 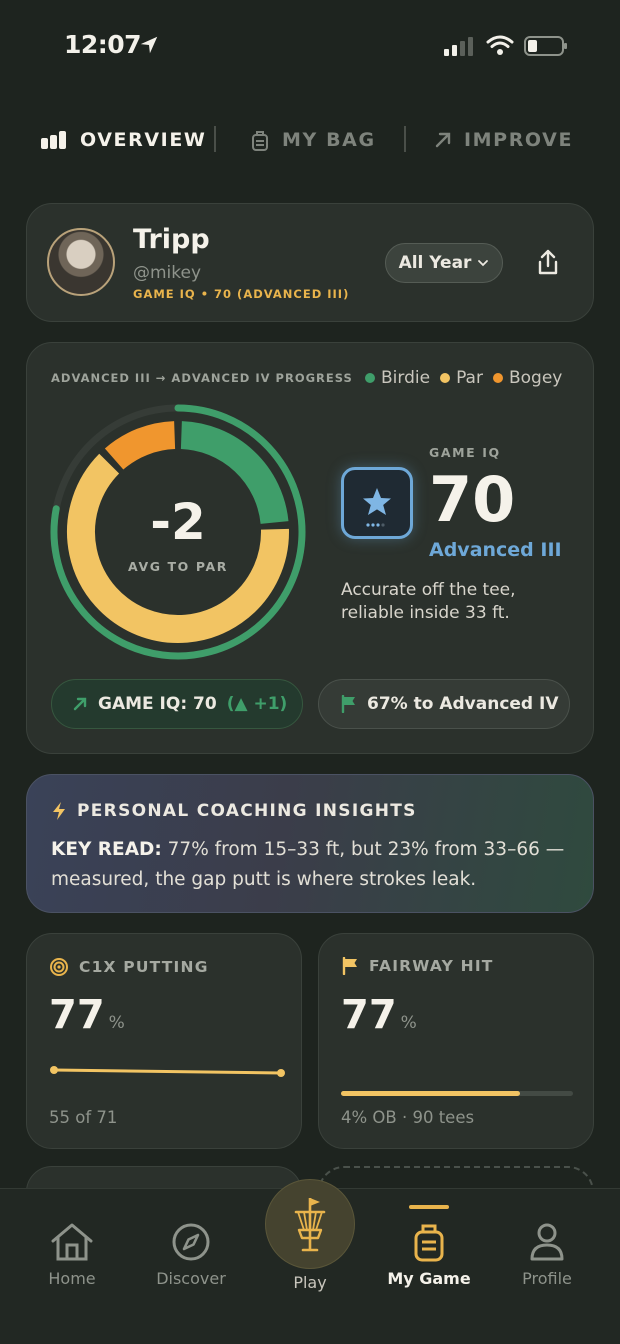 I want to click on tab-my-bag: MY BAG, so click(x=313, y=140).